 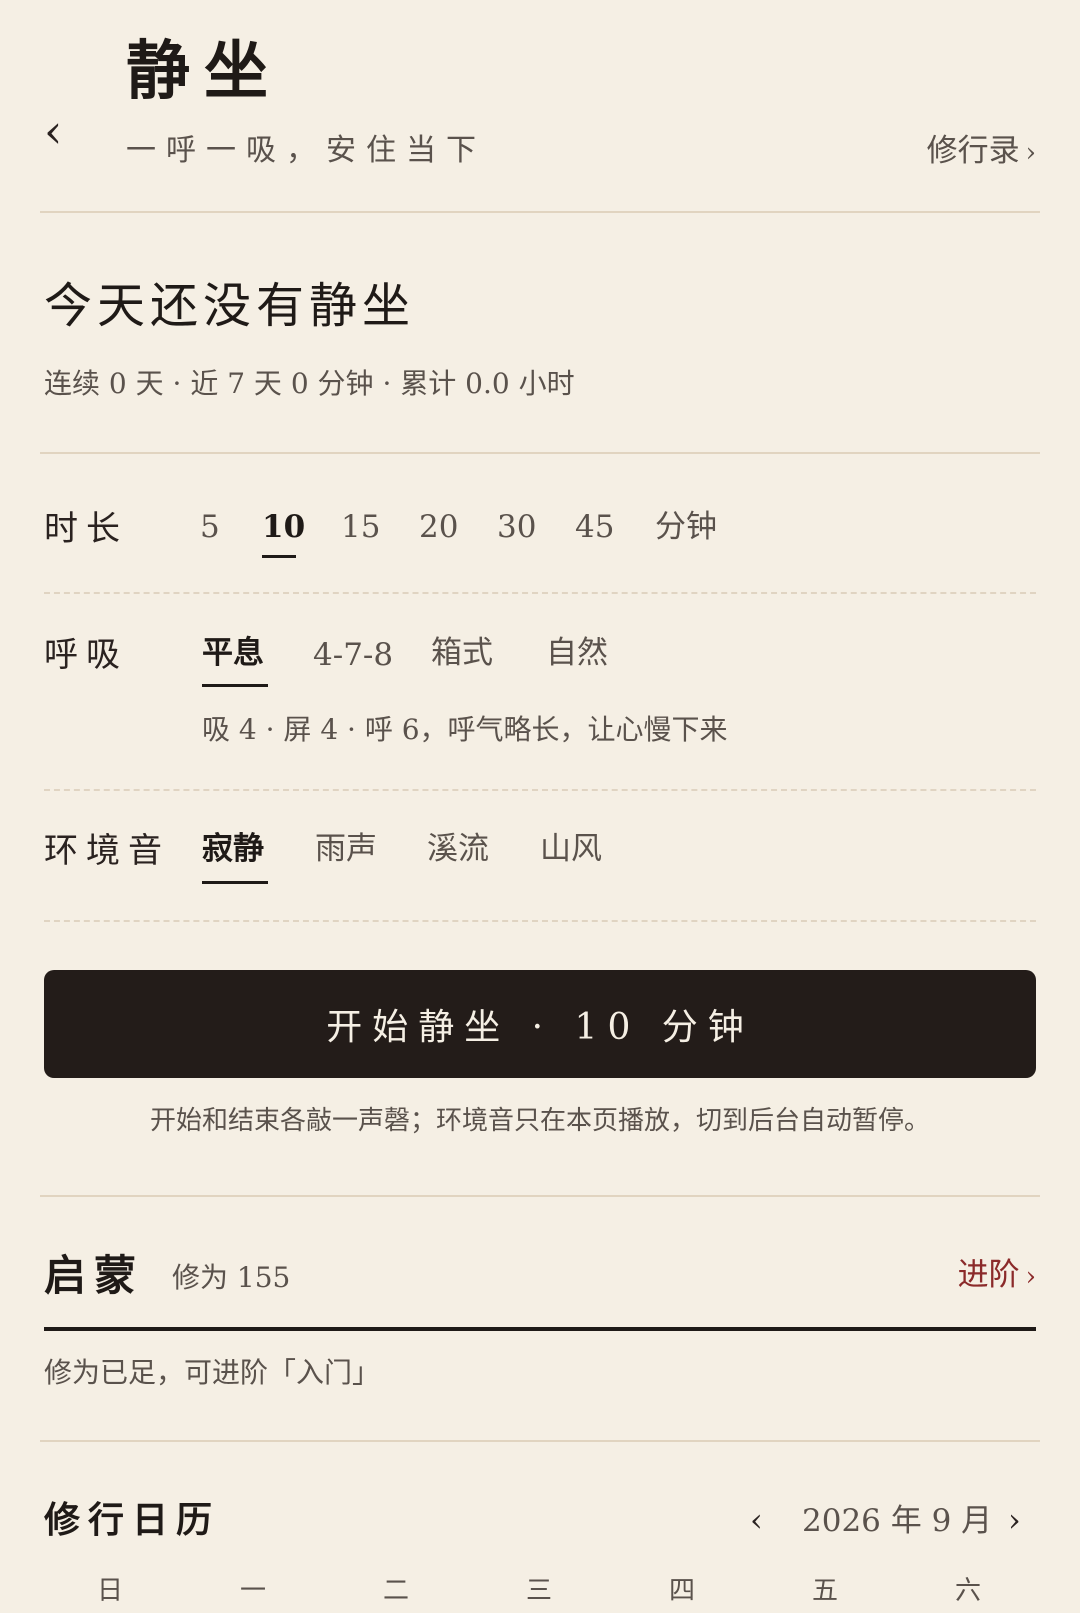 I want to click on practice-log-label: 修行录, so click(x=973, y=151).